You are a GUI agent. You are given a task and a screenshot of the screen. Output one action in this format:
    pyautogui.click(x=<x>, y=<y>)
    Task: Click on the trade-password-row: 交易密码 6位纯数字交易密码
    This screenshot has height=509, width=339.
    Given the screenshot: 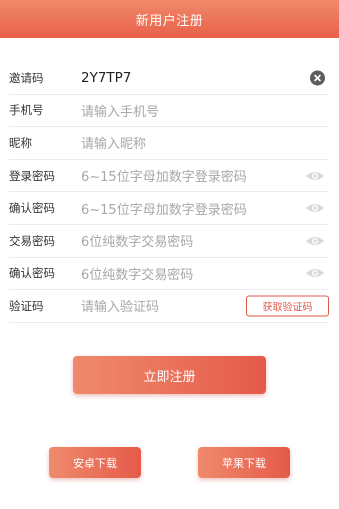 What is the action you would take?
    pyautogui.click(x=169, y=241)
    